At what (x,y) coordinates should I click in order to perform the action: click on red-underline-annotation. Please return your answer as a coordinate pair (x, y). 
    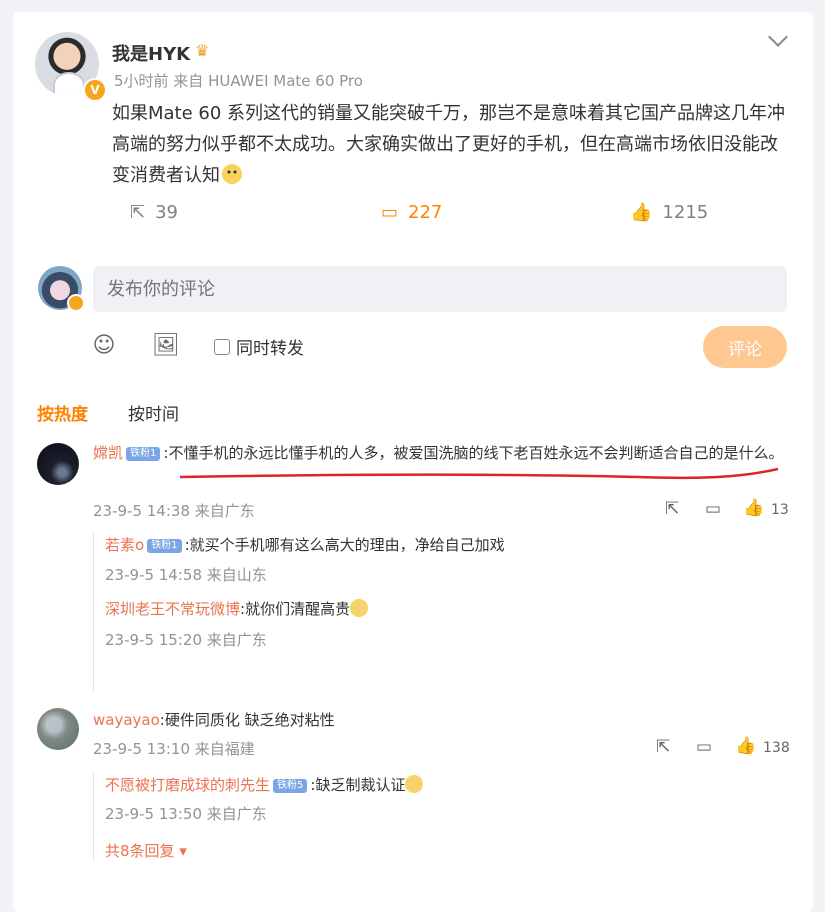
    Looking at the image, I should click on (479, 473).